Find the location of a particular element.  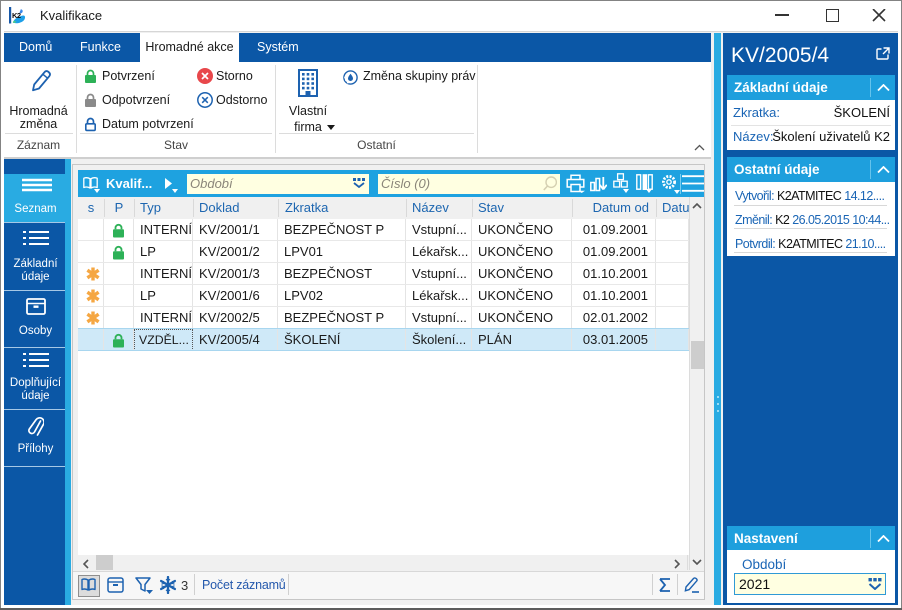

svg-text: K2 is located at coordinates (16, 15).